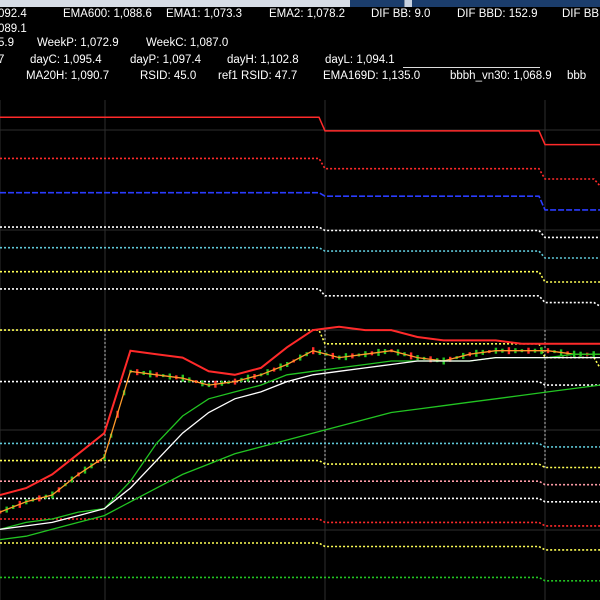  What do you see at coordinates (300, 522) in the screenshot?
I see `level-line-dotted-red-lower` at bounding box center [300, 522].